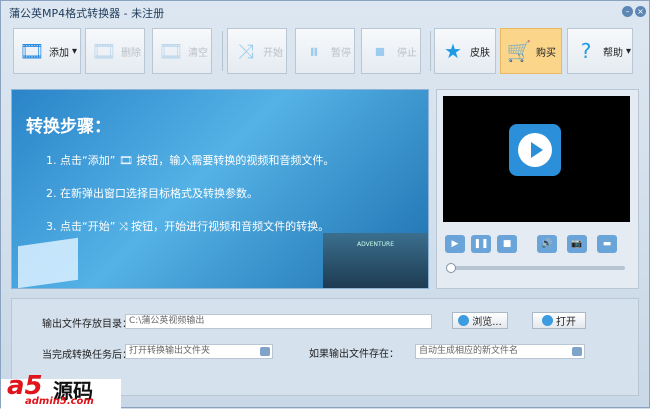  I want to click on delete-icon: 🎞, so click(104, 51).